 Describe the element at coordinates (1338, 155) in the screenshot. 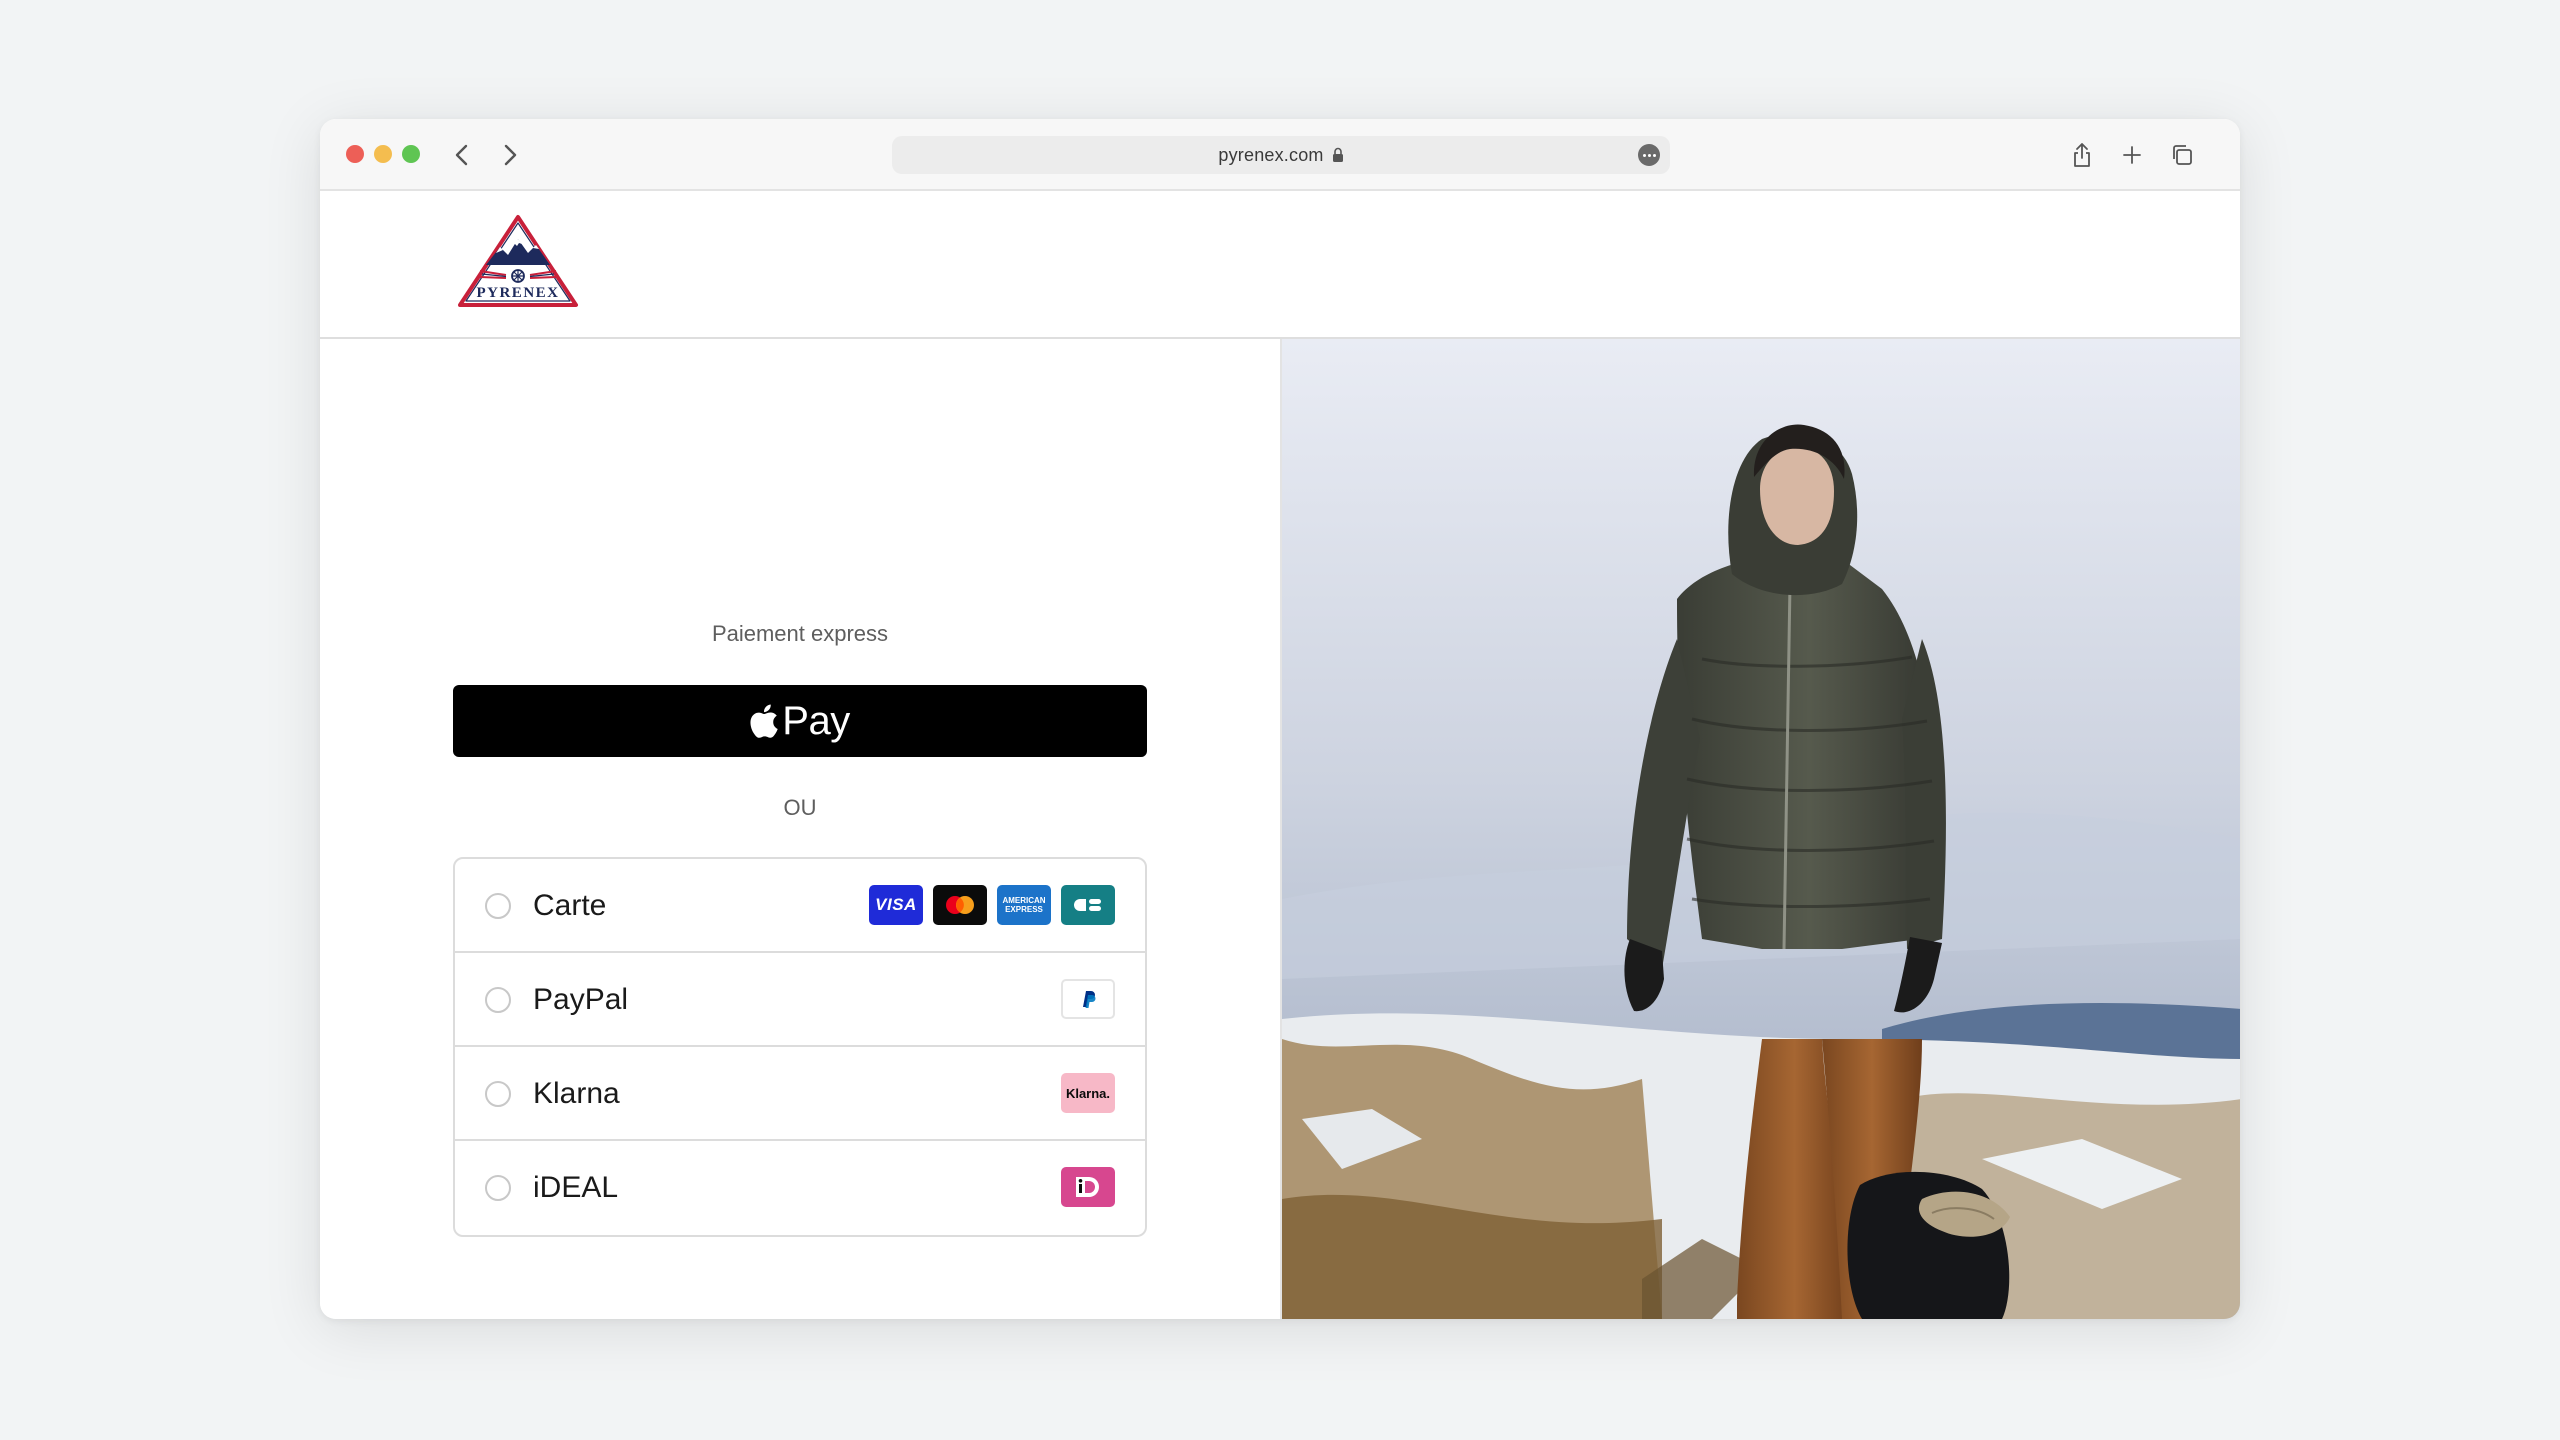

I see `lock-icon` at that location.